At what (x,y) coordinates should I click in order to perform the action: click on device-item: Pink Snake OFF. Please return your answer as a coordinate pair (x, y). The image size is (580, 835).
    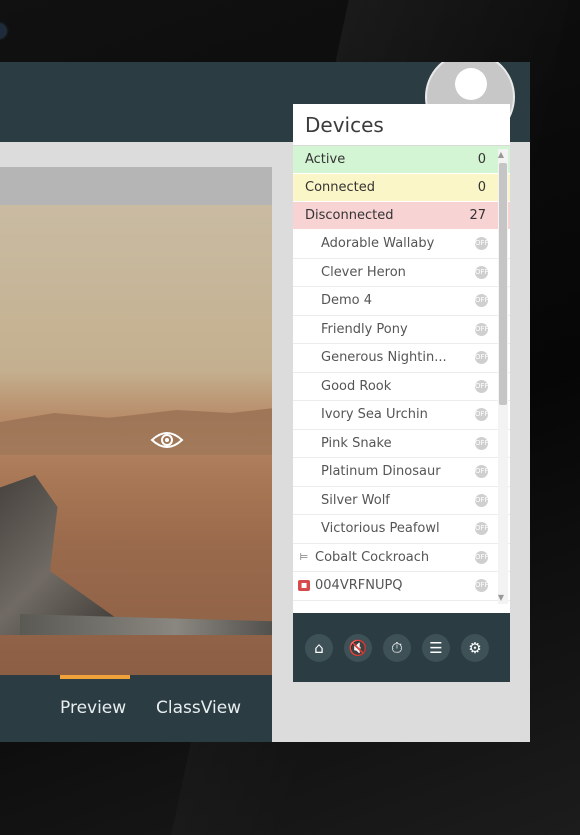
    Looking at the image, I should click on (401, 444).